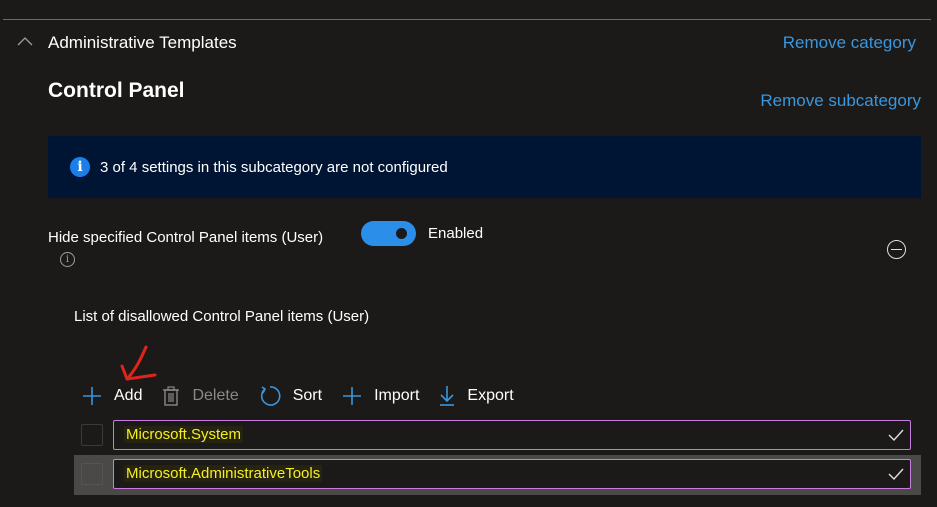 This screenshot has width=937, height=507. I want to click on remove-setting-icon, so click(896, 249).